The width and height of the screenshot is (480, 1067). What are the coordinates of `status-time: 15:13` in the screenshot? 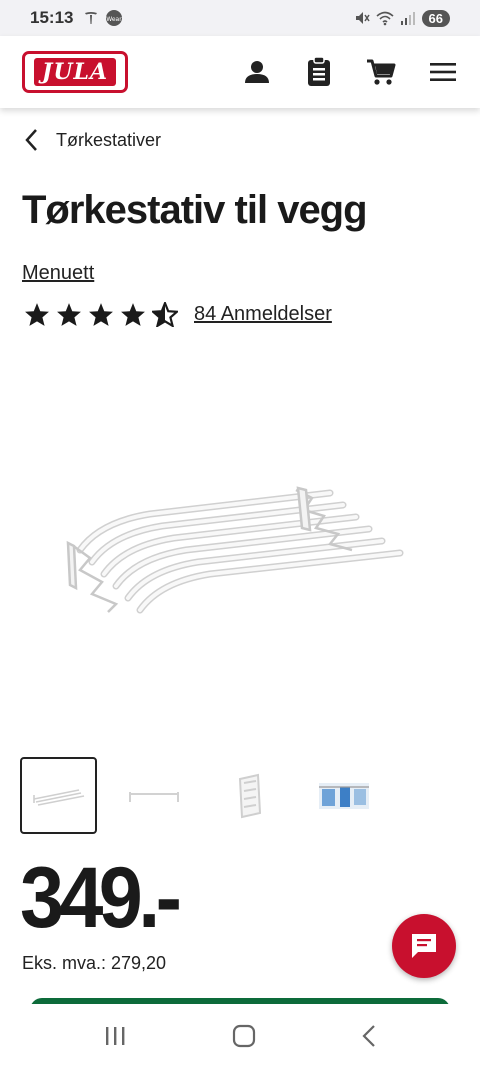 It's located at (52, 17).